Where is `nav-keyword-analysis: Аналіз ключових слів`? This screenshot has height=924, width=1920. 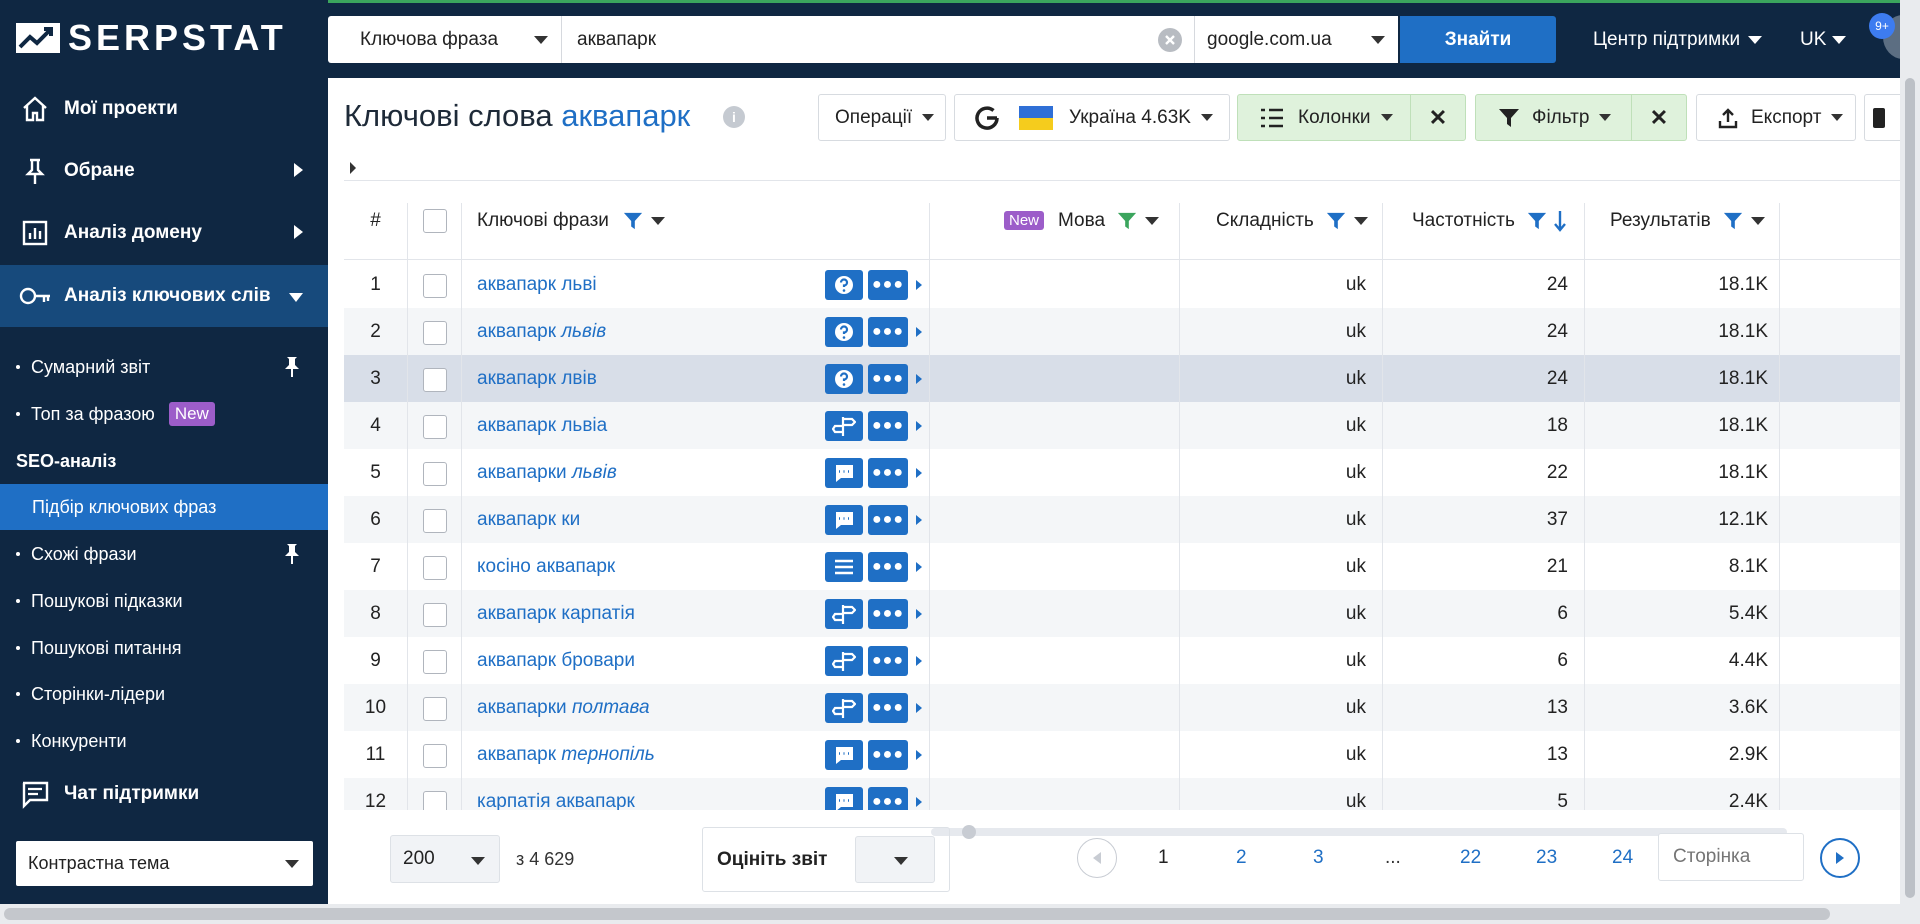 nav-keyword-analysis: Аналіз ключових слів is located at coordinates (164, 296).